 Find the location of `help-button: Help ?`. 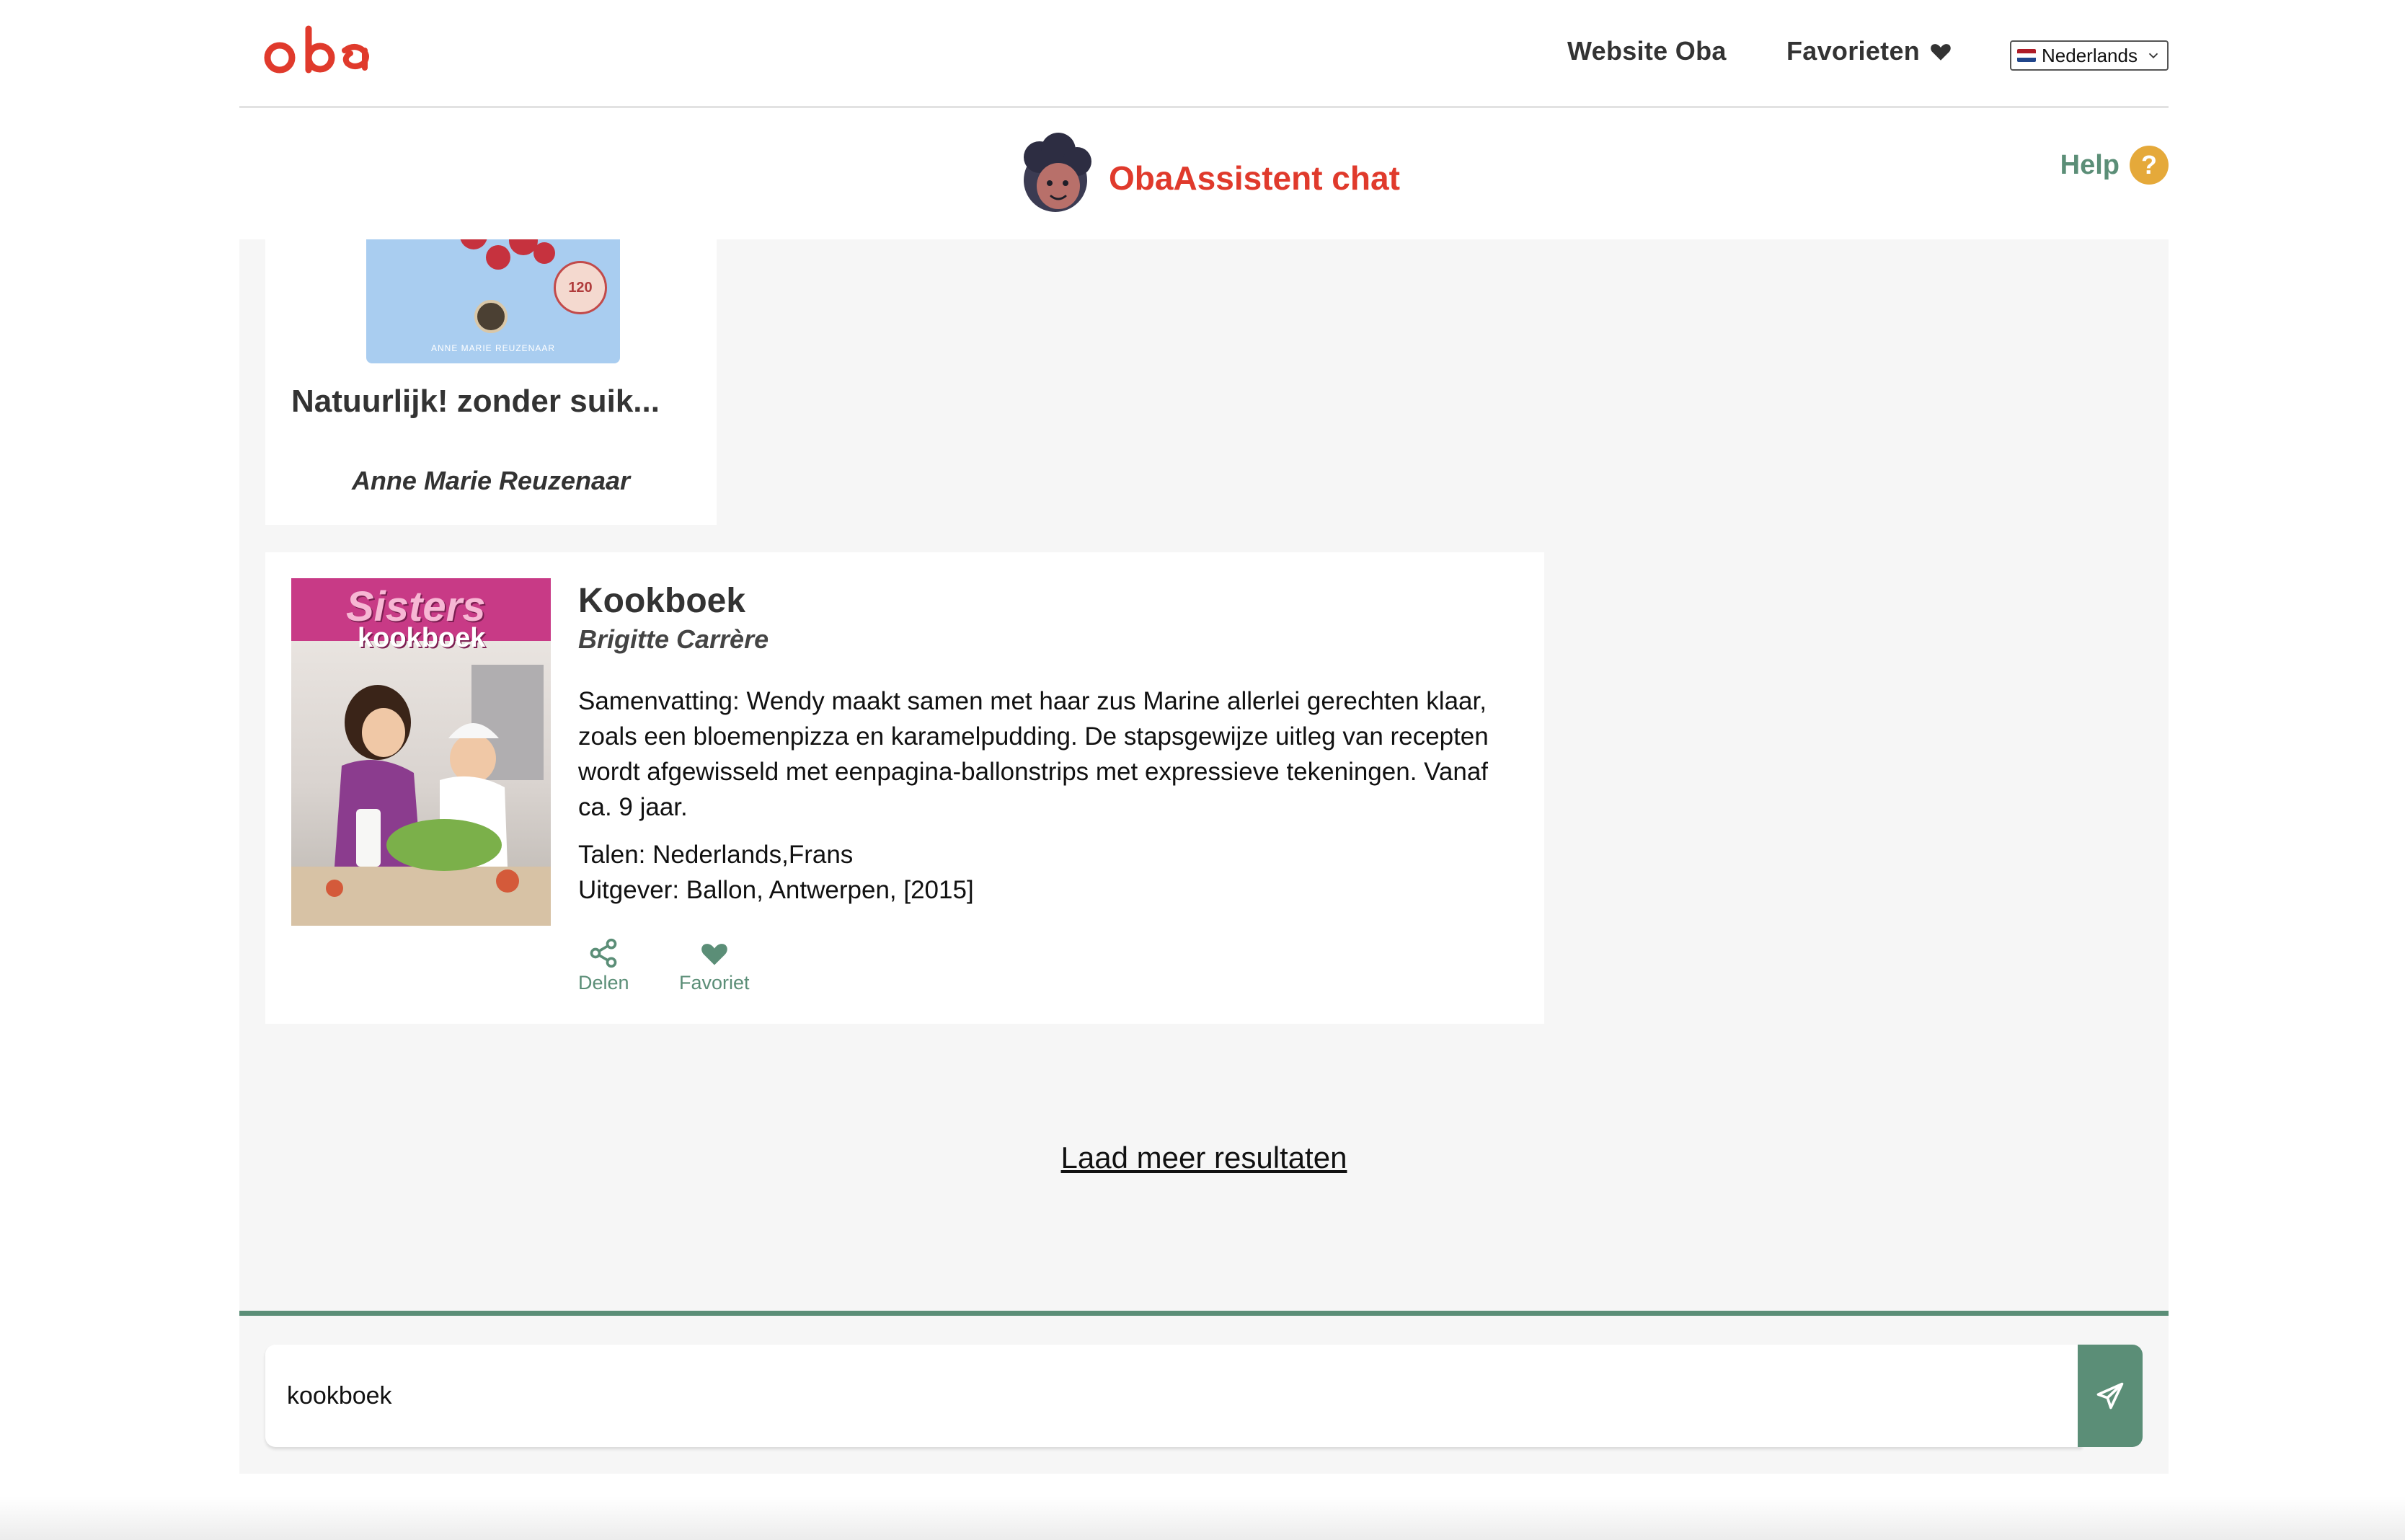

help-button: Help ? is located at coordinates (2114, 165).